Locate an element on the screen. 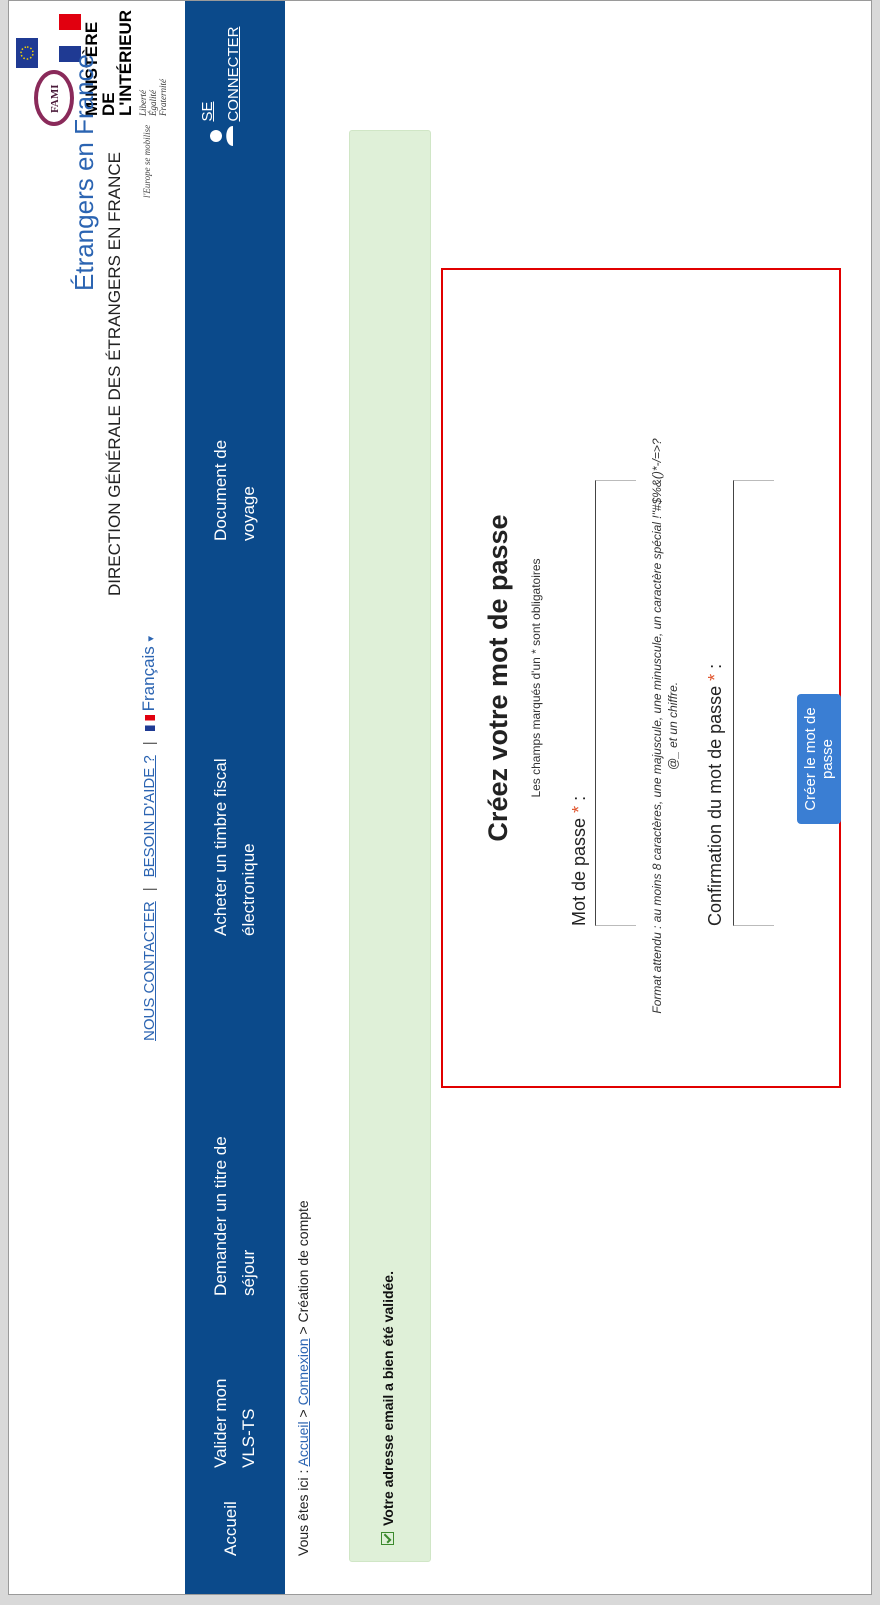  success-alert: Votre adresse email a bien été validée. is located at coordinates (390, 846).